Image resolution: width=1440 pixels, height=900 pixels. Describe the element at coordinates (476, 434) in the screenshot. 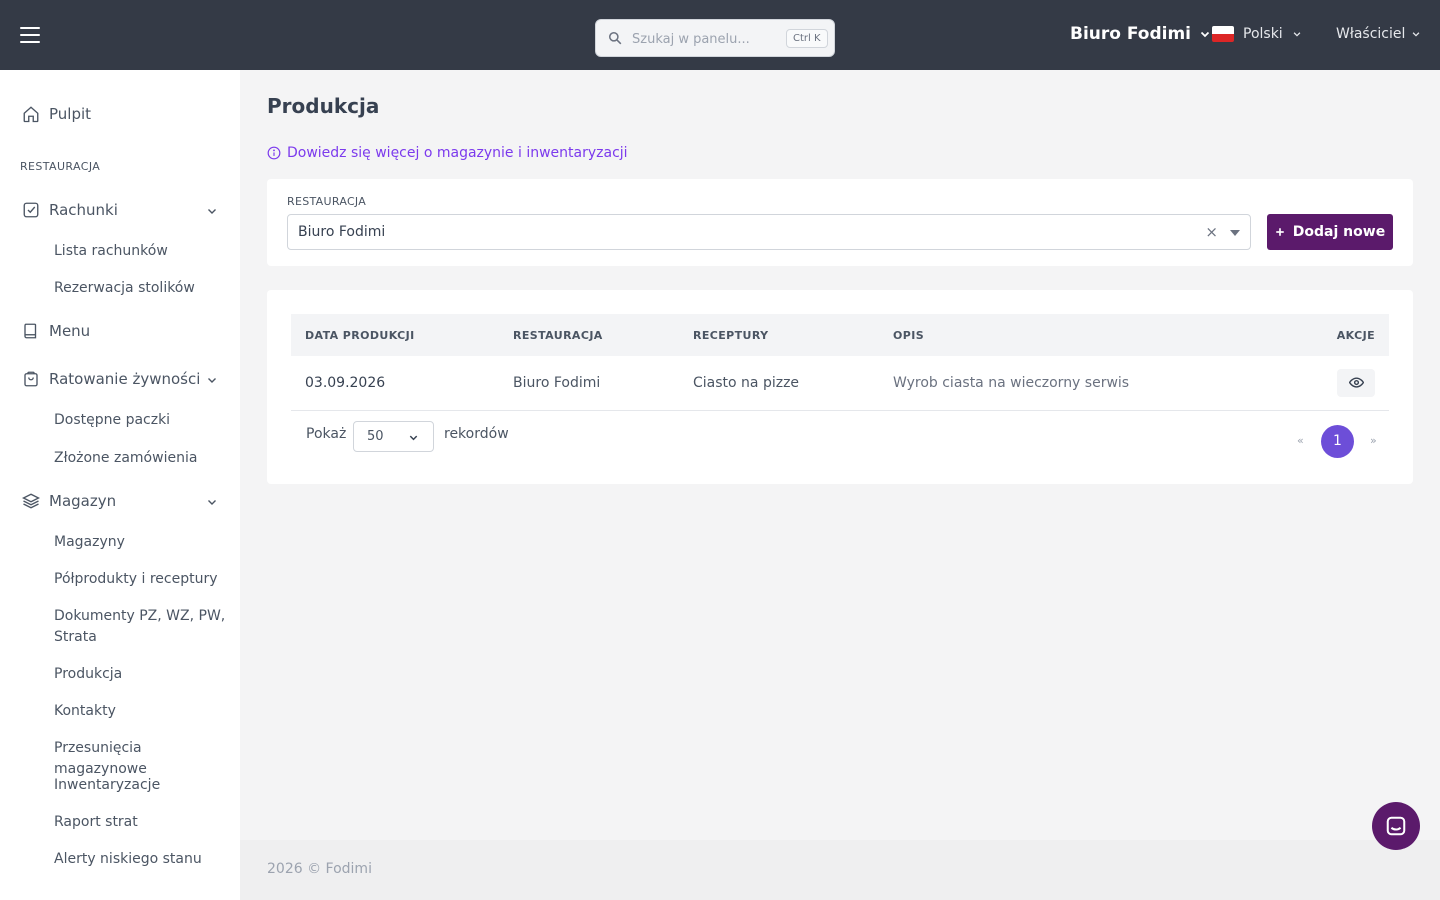

I see `records-label: rekordów` at that location.